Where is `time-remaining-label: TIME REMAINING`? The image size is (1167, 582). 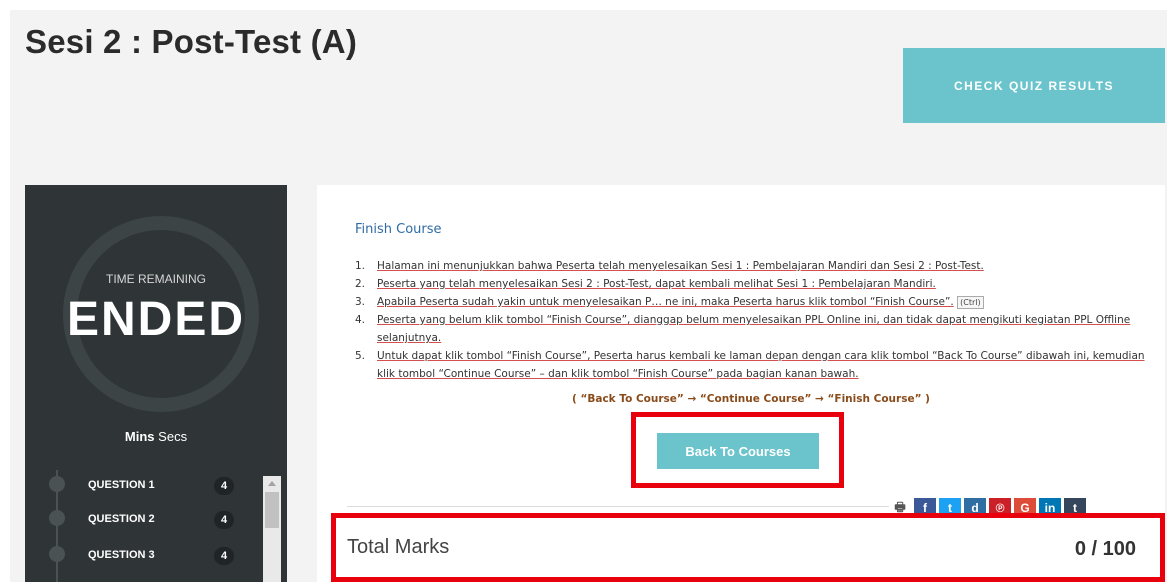 time-remaining-label: TIME REMAINING is located at coordinates (155, 279).